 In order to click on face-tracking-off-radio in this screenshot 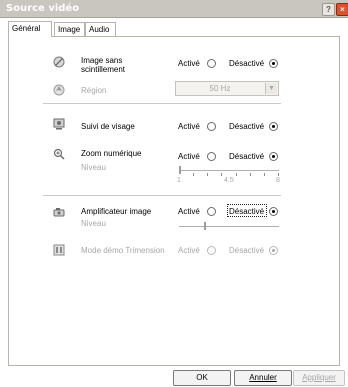, I will do `click(273, 126)`.